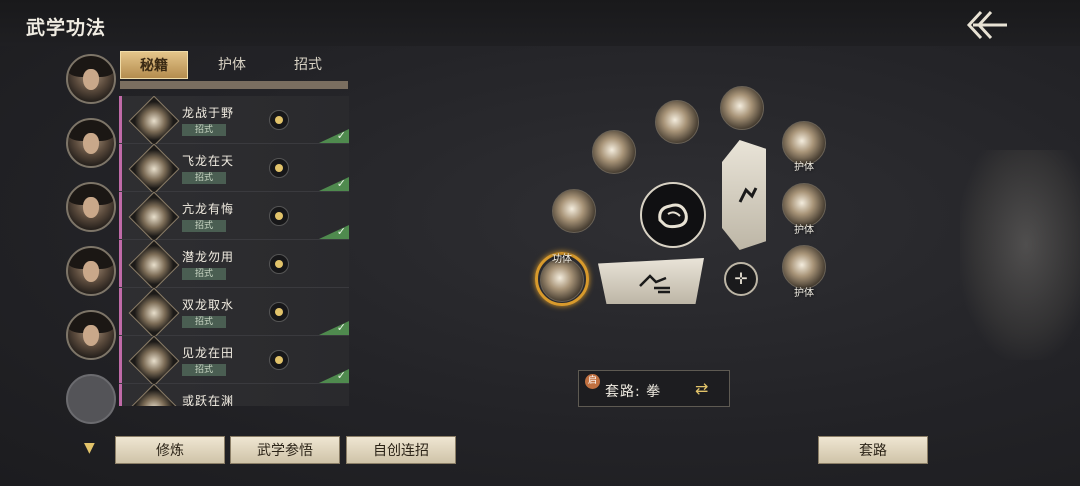 This screenshot has width=1080, height=486. I want to click on skill-name: 龙战于野, so click(208, 113).